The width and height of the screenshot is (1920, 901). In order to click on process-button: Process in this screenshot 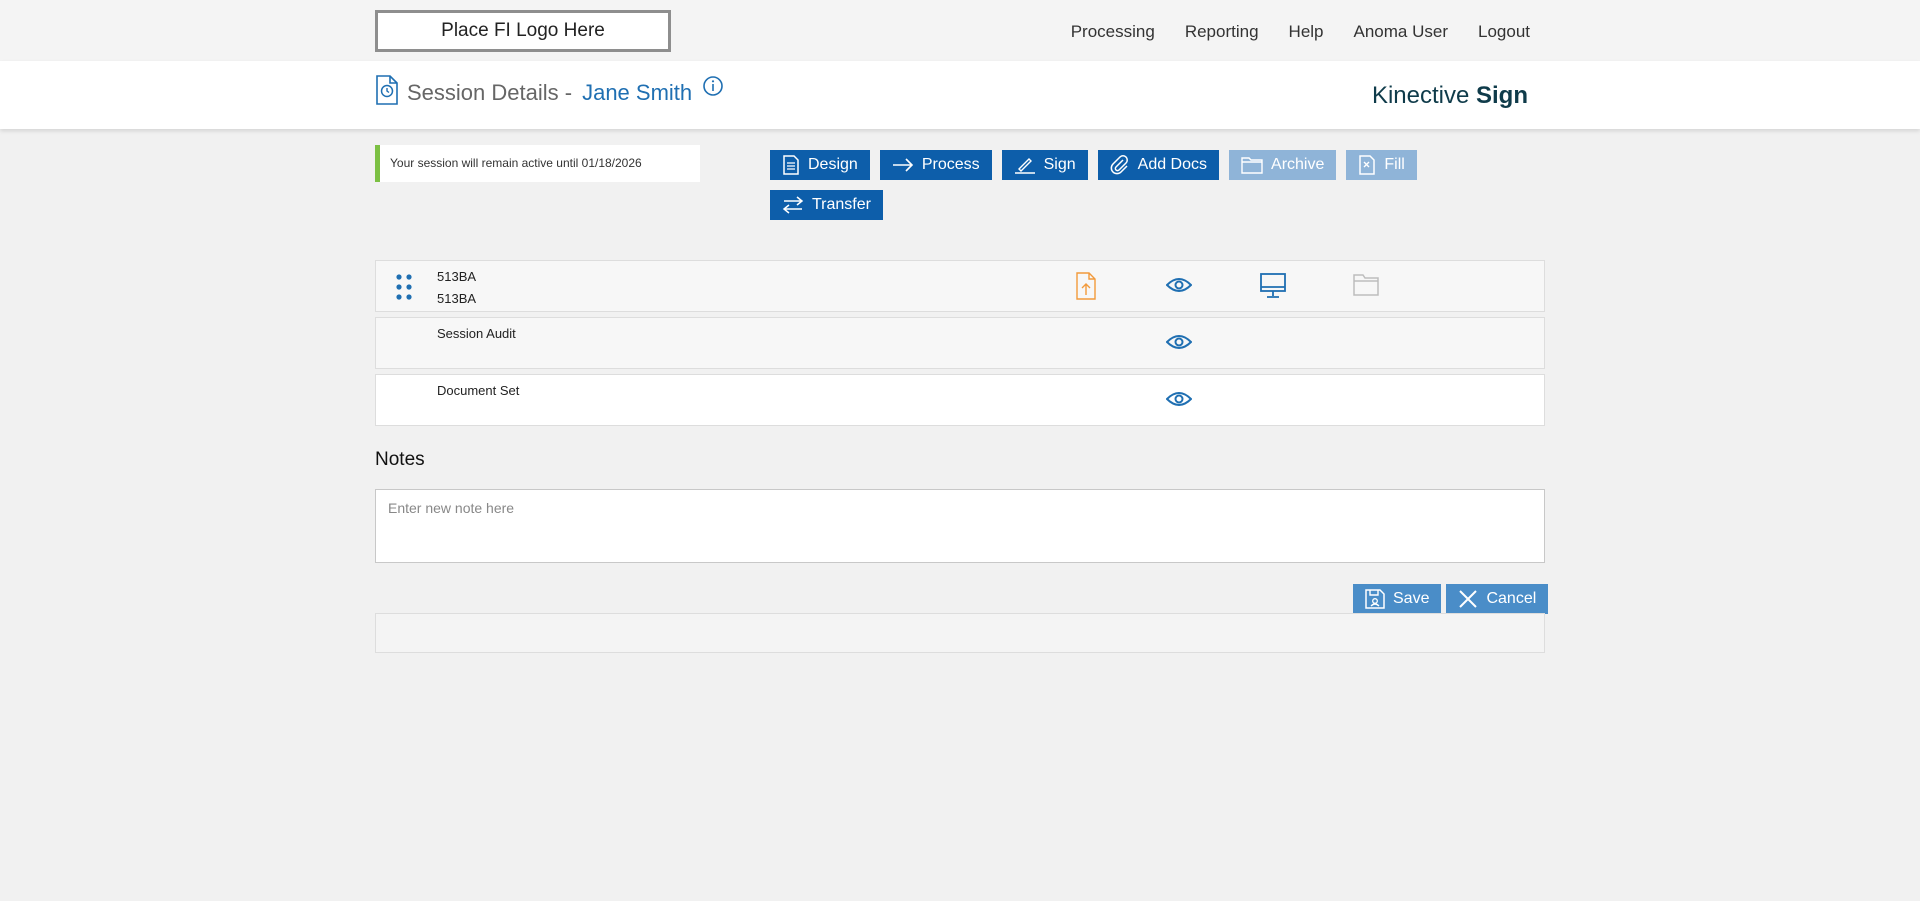, I will do `click(935, 165)`.